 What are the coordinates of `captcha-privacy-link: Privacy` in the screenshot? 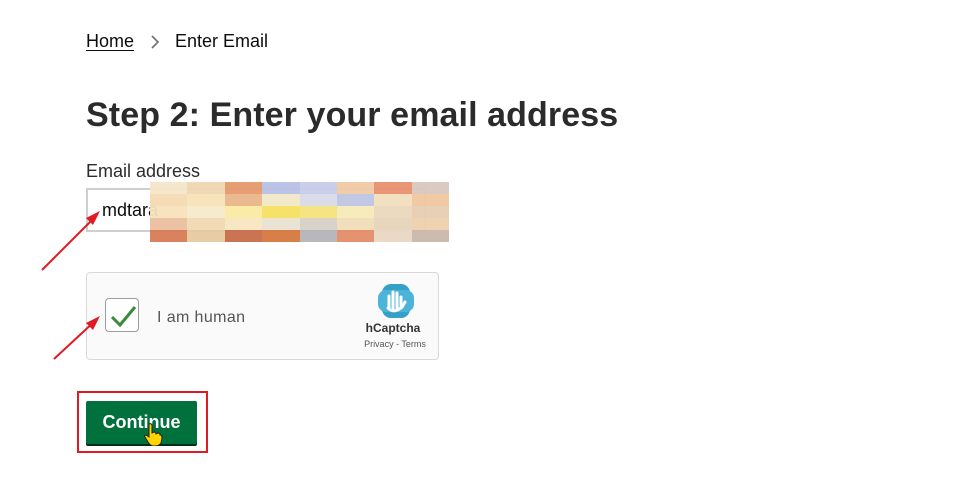 It's located at (379, 344).